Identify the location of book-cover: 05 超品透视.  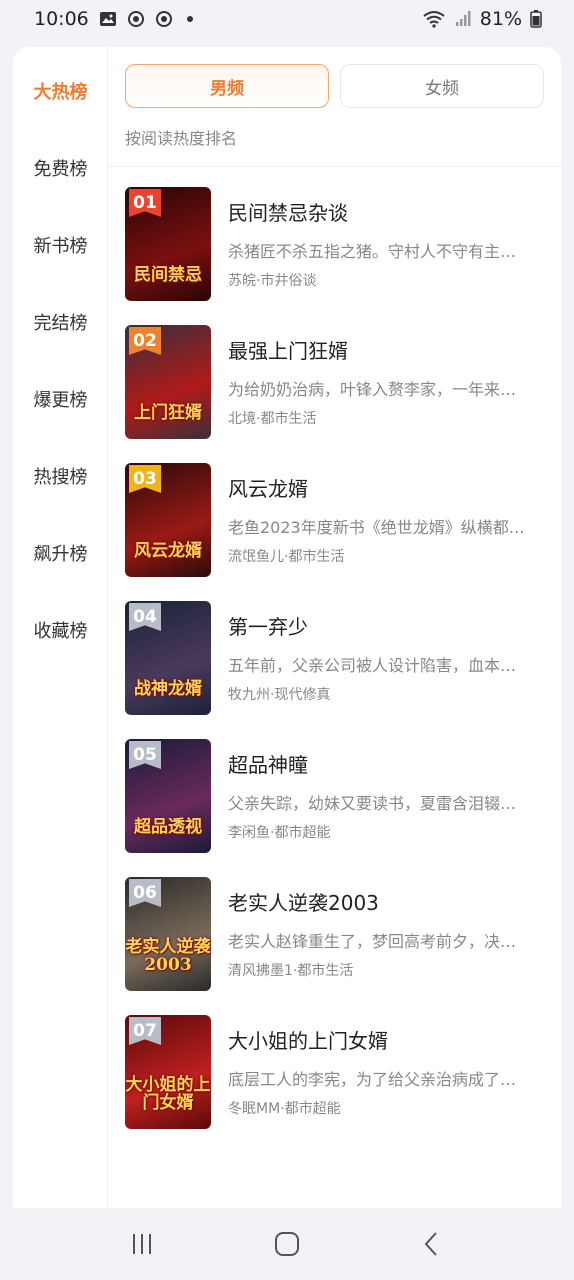
(168, 796).